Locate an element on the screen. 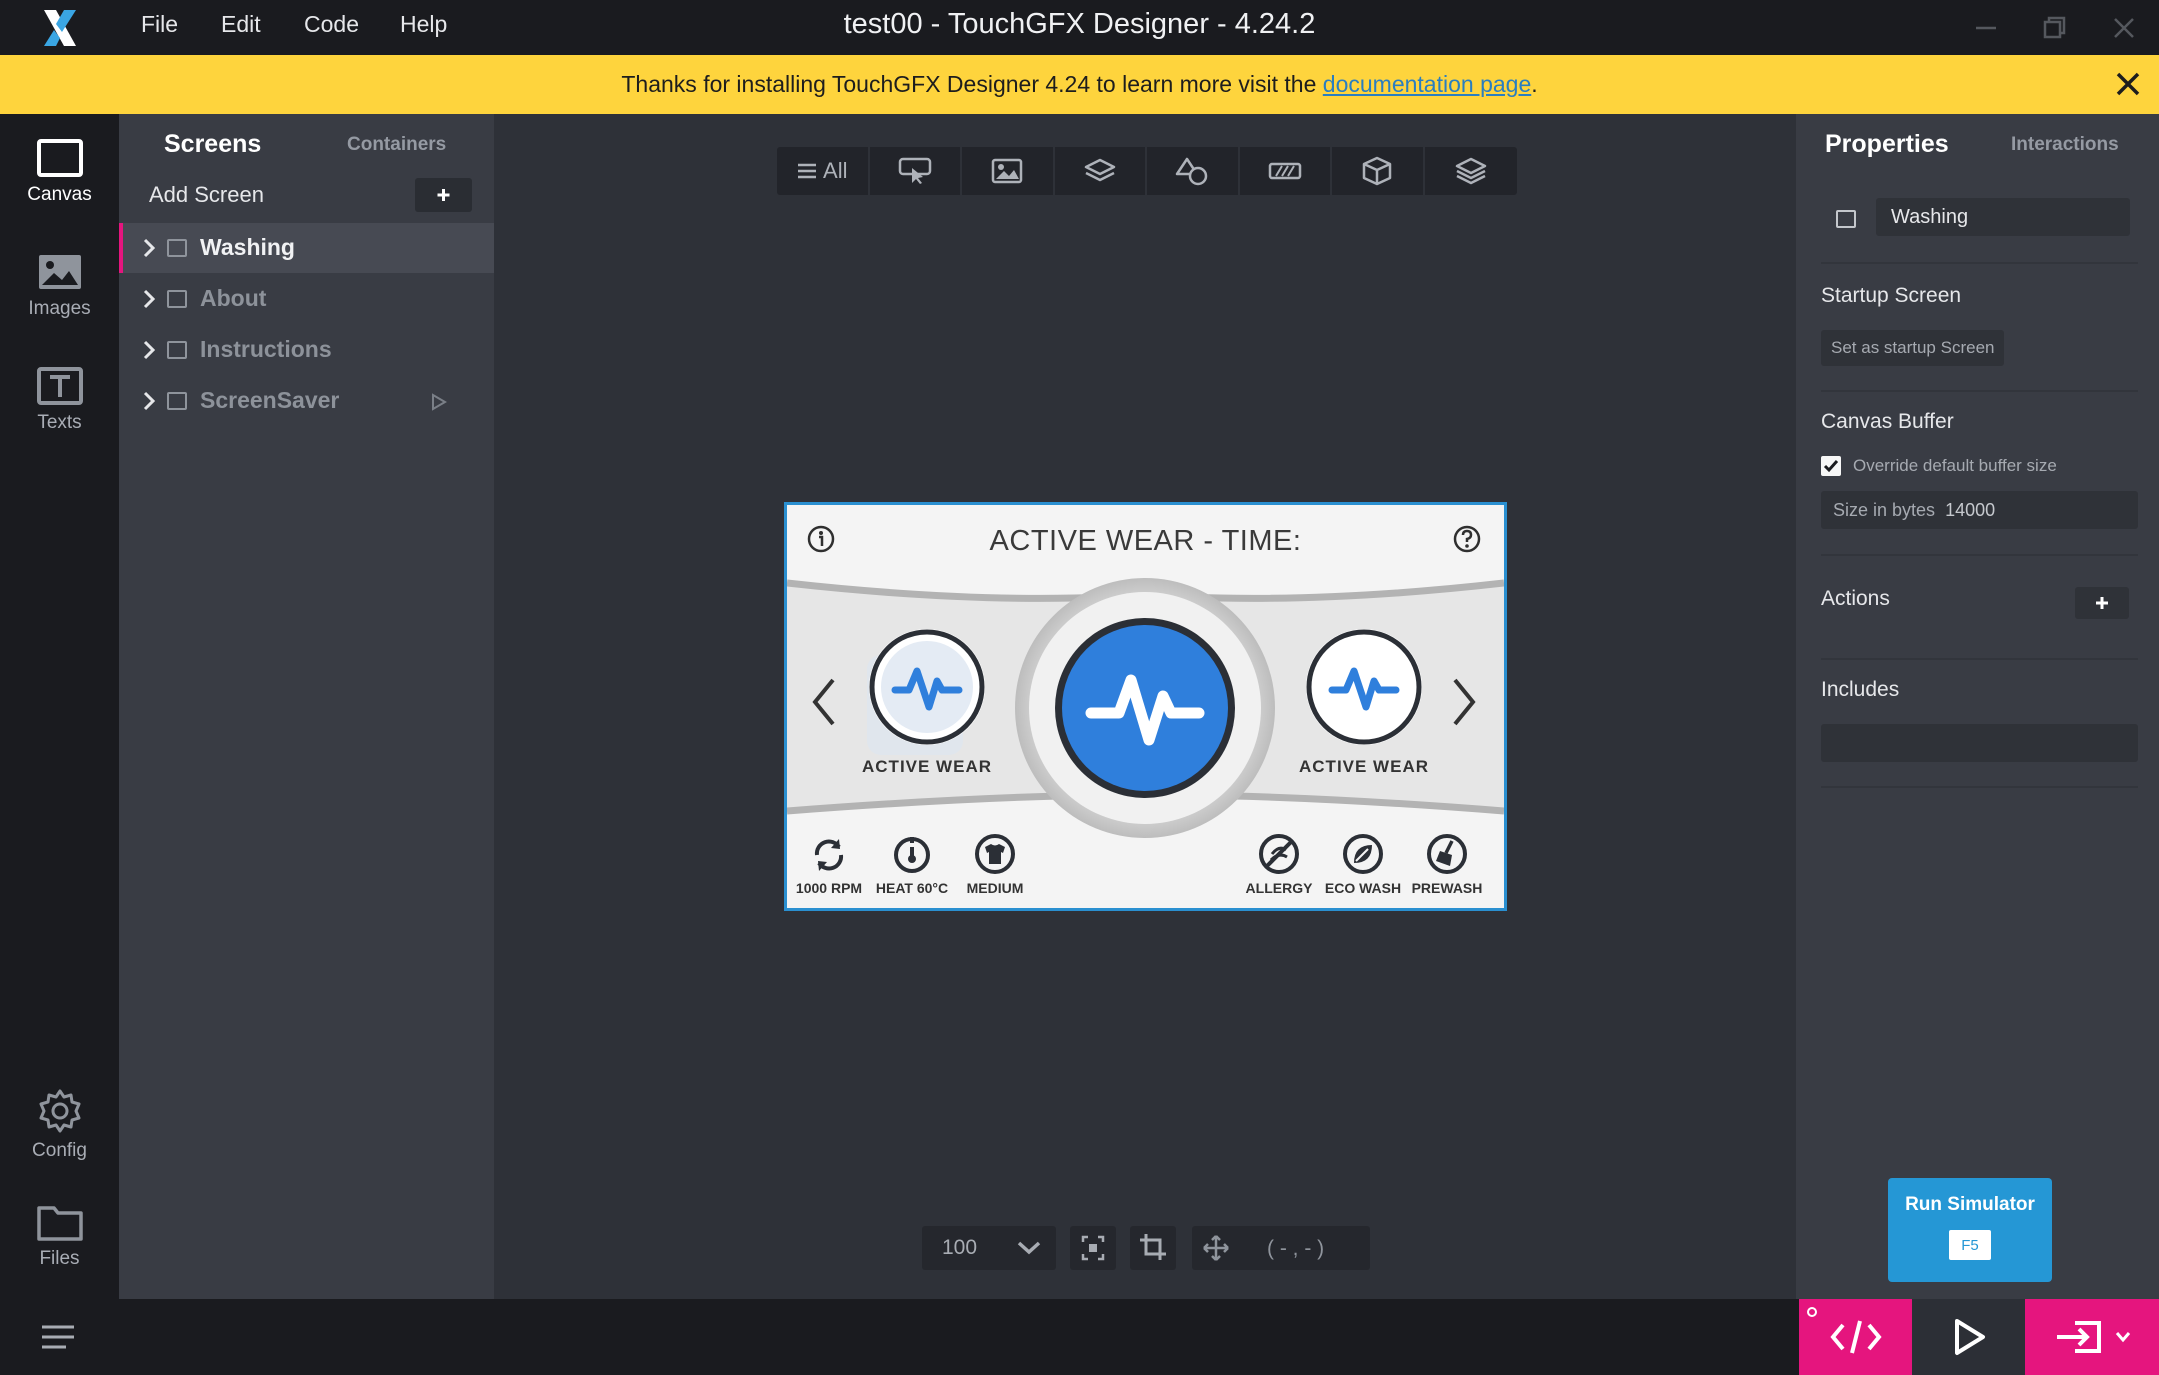  screen-name-field: Washing is located at coordinates (2003, 217).